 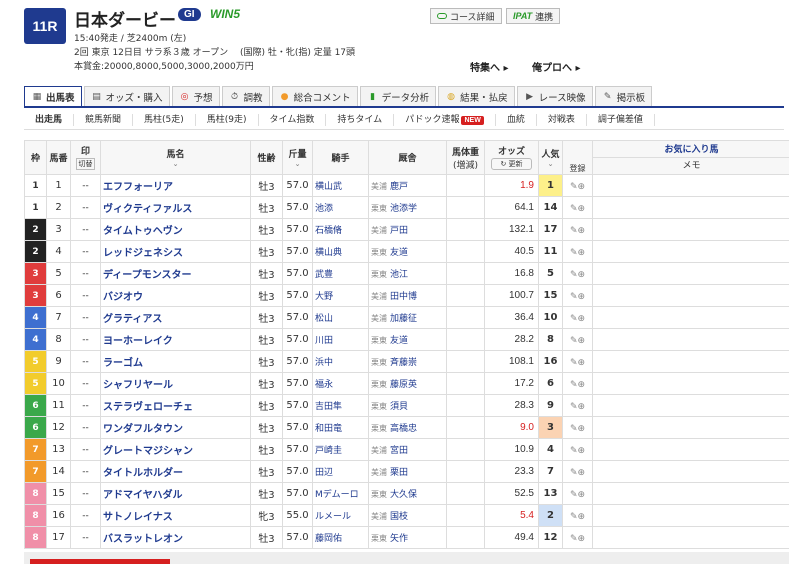 I want to click on subtab-item: 馬柱(5走), so click(x=164, y=119).